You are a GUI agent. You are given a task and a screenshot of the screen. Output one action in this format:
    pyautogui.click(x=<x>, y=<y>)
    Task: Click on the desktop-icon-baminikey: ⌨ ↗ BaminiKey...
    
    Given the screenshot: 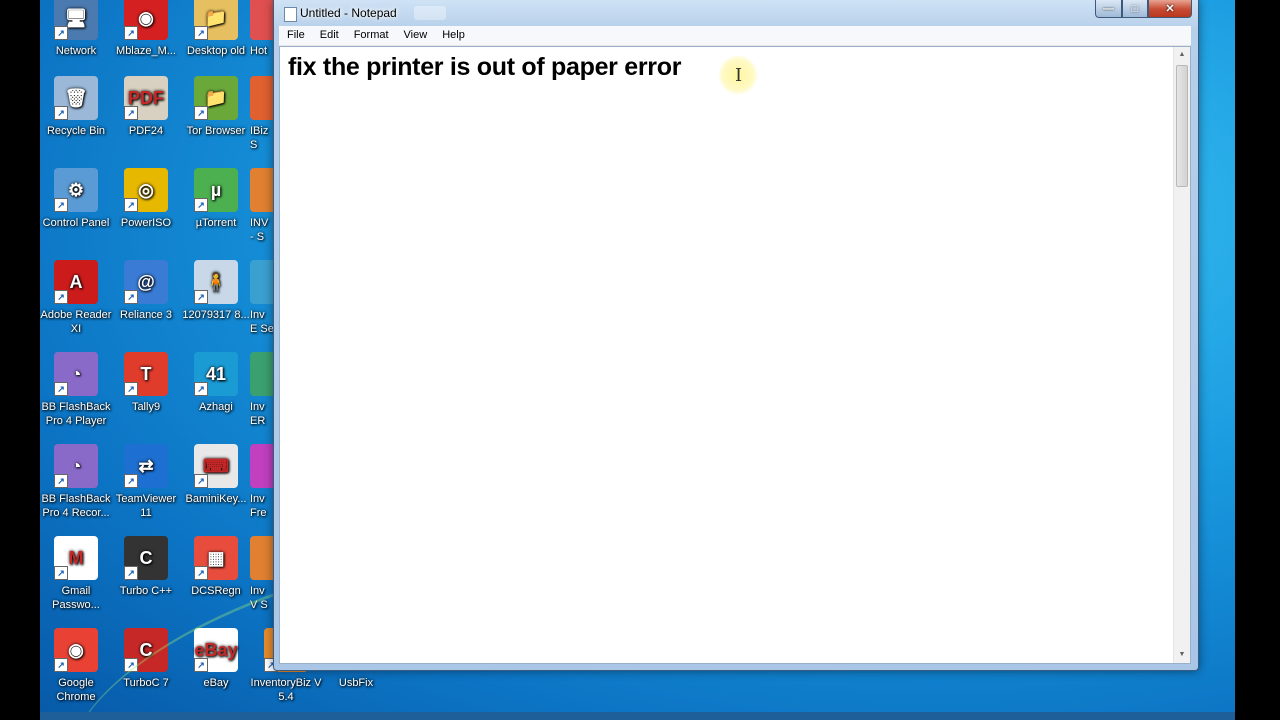 What is the action you would take?
    pyautogui.click(x=216, y=475)
    